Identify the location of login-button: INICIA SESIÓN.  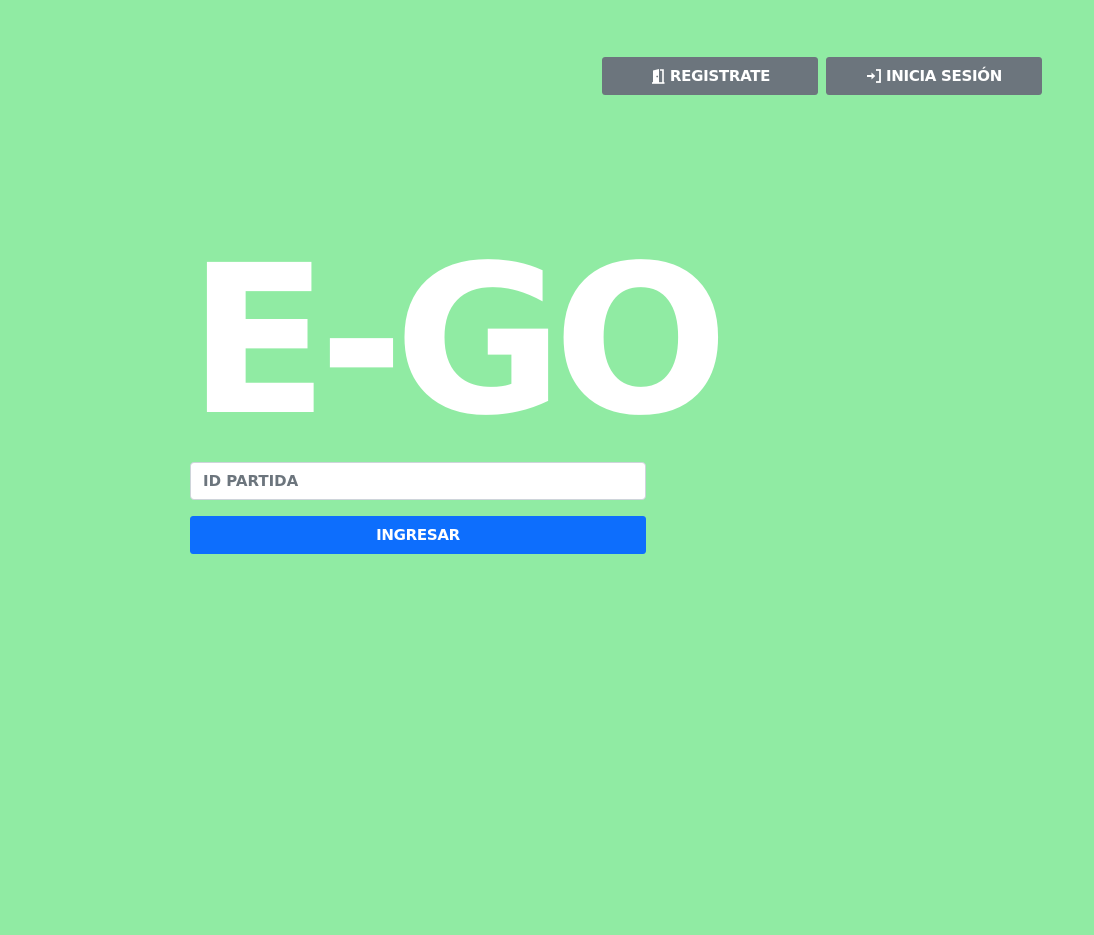
(934, 76).